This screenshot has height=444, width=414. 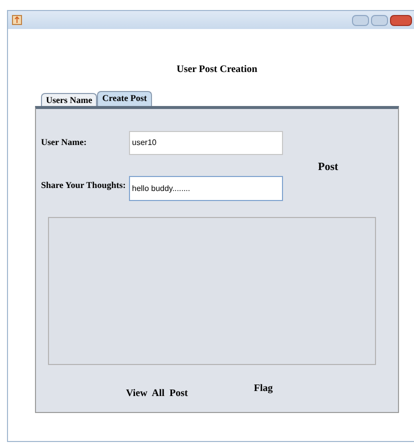 I want to click on view-all-post-button: View All Post, so click(x=157, y=393).